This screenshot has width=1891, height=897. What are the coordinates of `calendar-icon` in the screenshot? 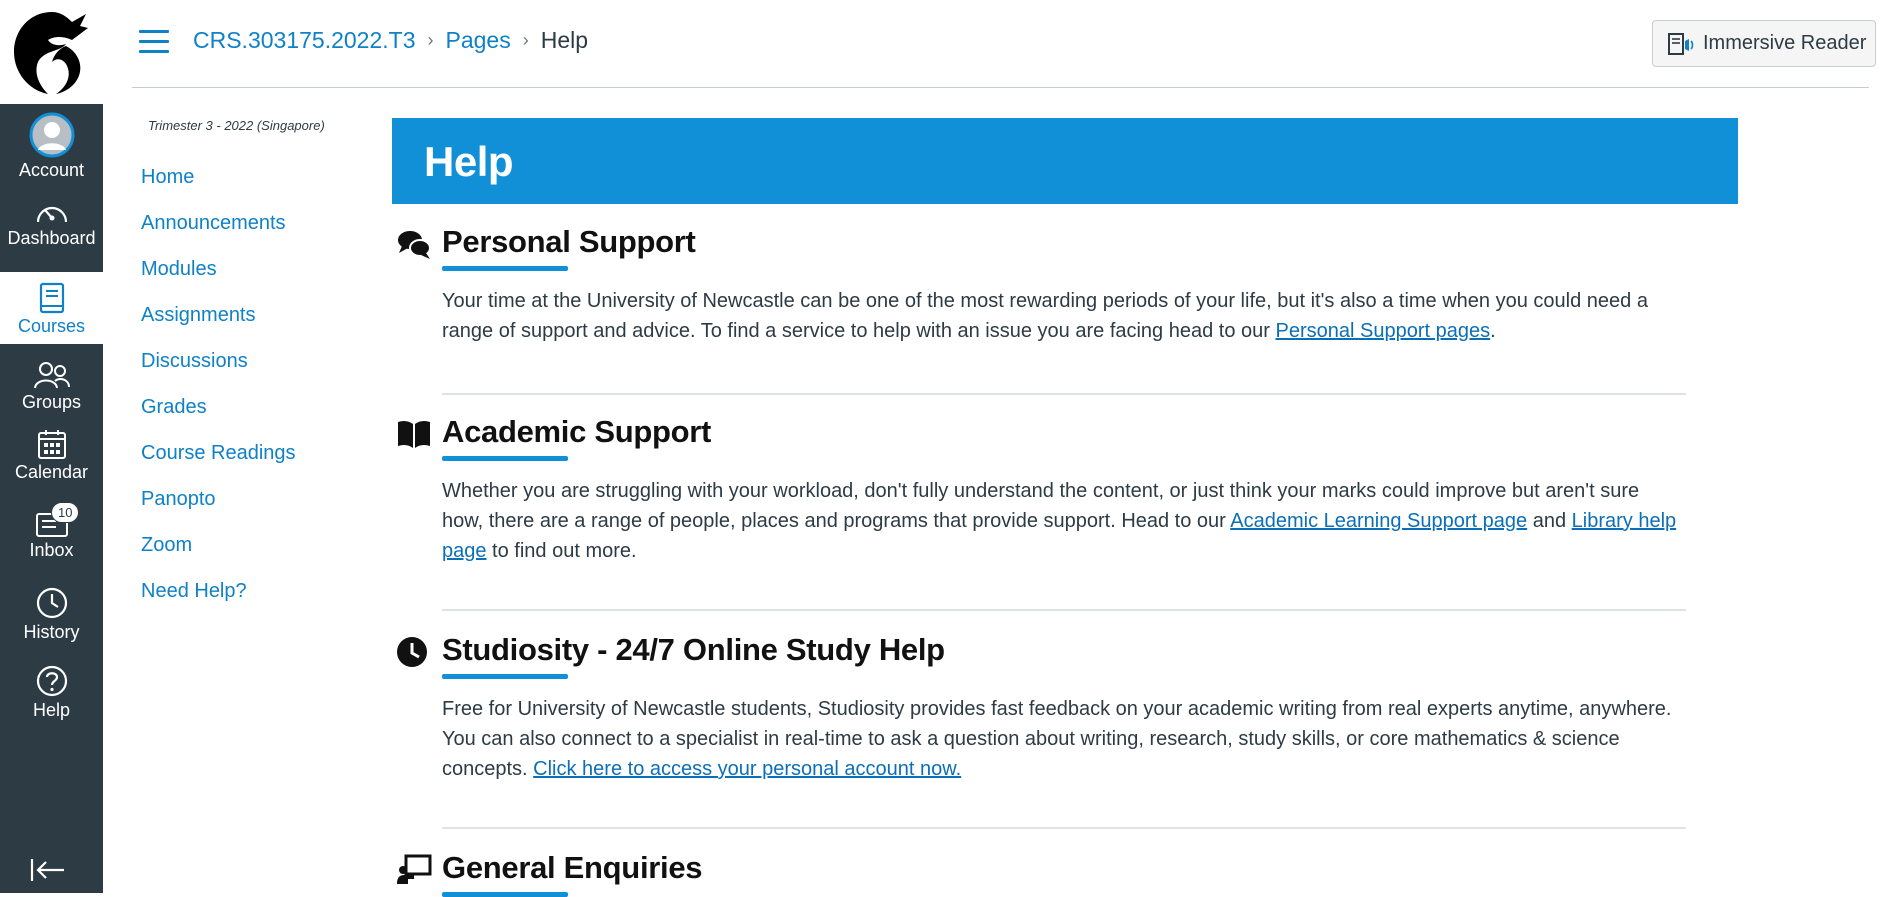 It's located at (51, 444).